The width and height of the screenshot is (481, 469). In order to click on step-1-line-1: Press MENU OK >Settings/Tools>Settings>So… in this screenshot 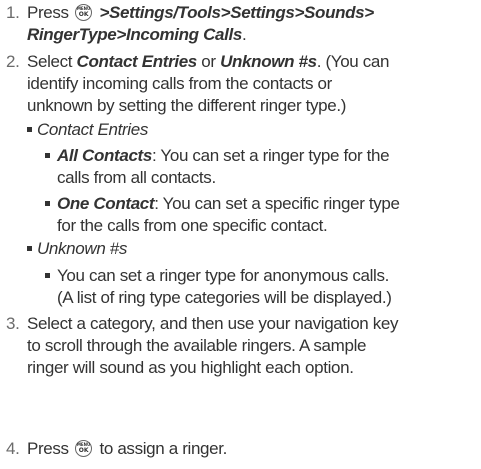, I will do `click(251, 13)`.